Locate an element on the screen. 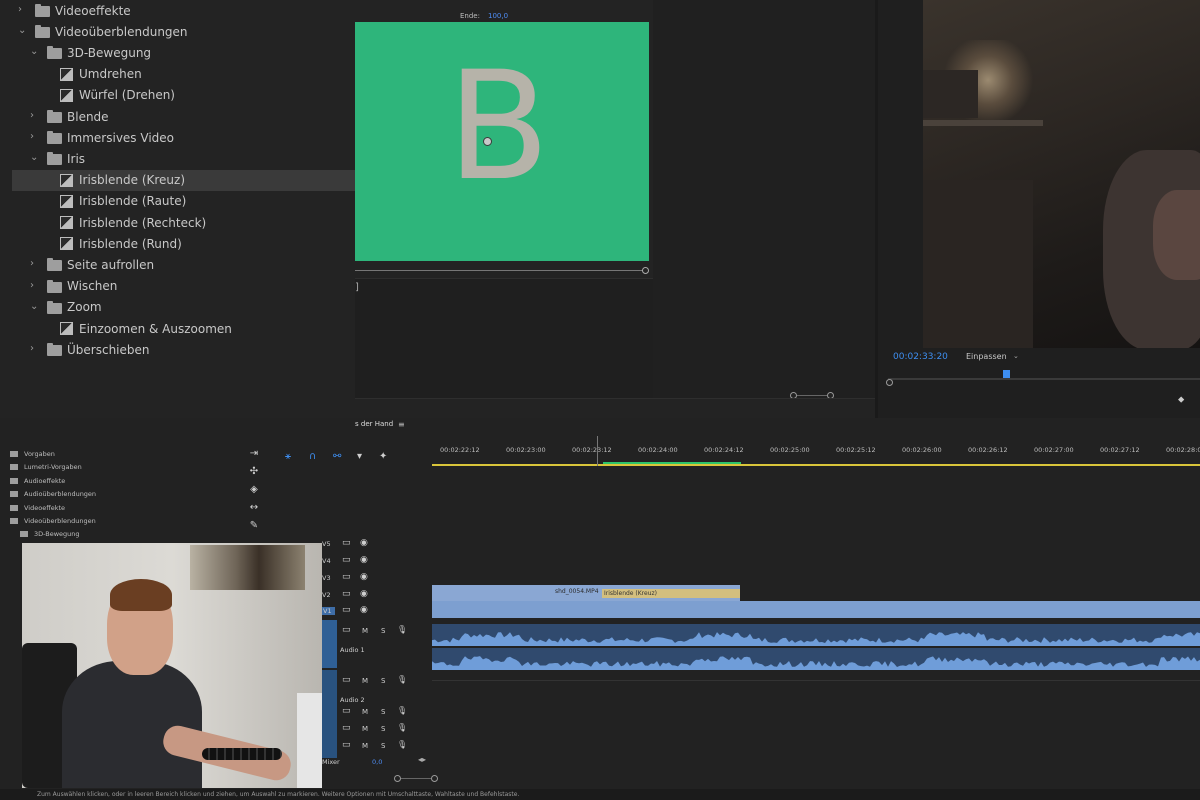  program-video-frame is located at coordinates (1061, 174).